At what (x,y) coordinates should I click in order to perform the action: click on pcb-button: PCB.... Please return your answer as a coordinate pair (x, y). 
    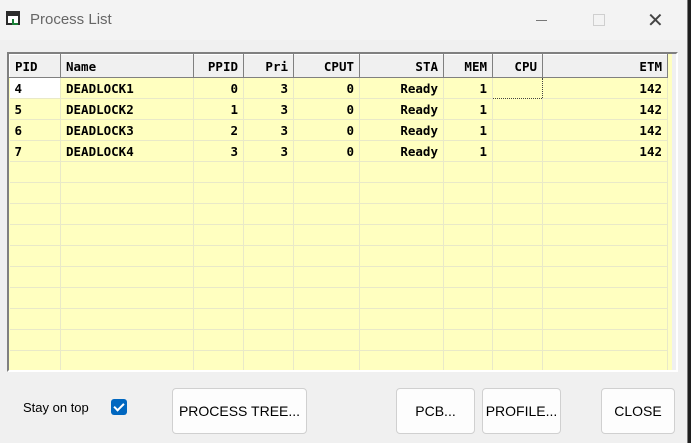
    Looking at the image, I should click on (435, 411).